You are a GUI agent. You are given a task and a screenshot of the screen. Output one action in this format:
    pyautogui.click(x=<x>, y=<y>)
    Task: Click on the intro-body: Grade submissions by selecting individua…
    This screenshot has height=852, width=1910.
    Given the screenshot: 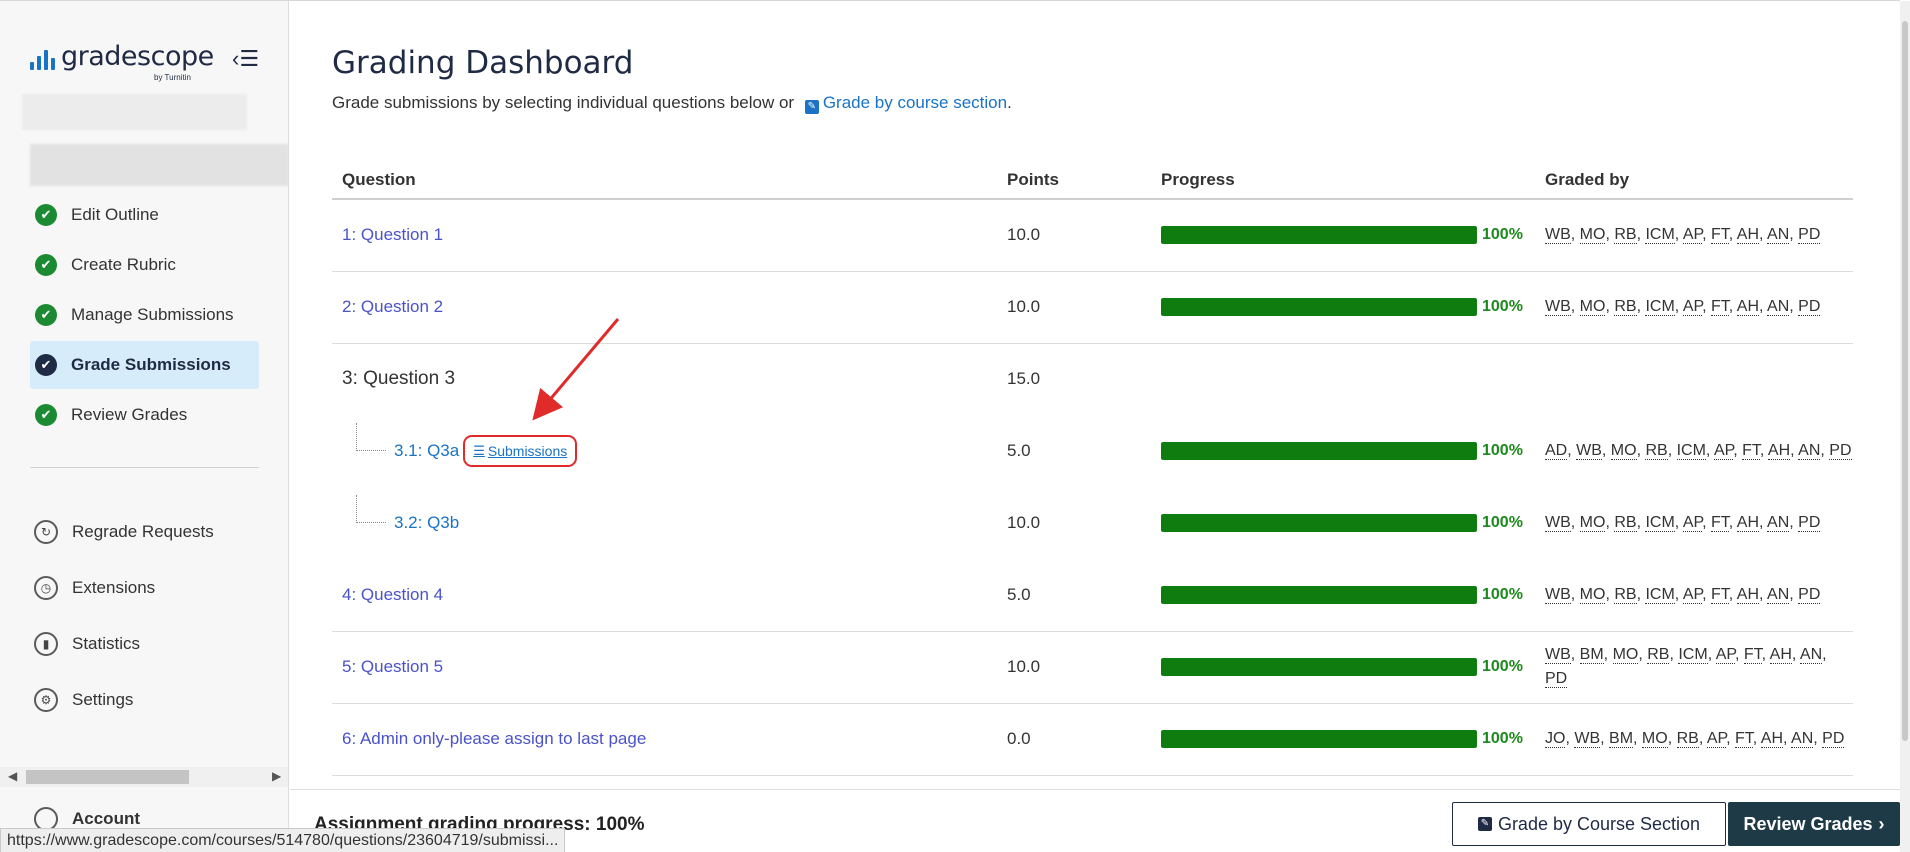 What is the action you would take?
    pyautogui.click(x=565, y=102)
    